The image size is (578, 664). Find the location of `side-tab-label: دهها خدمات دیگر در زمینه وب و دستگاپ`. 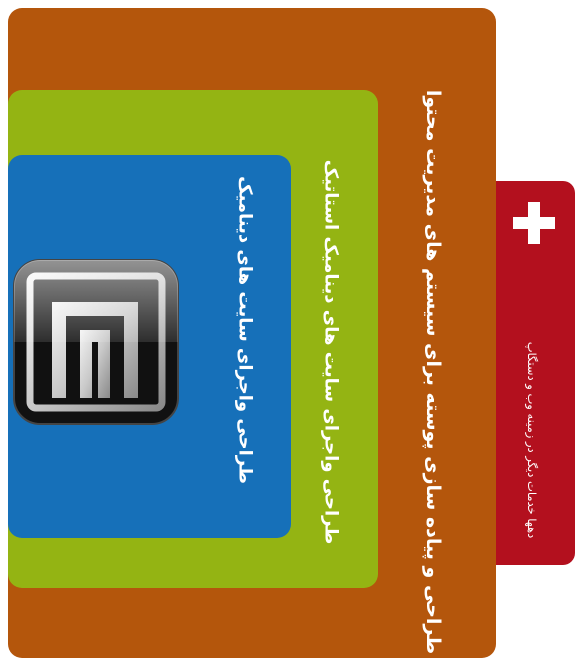

side-tab-label: دهها خدمات دیگر در زمینه وب و دستگاپ is located at coordinates (532, 440).